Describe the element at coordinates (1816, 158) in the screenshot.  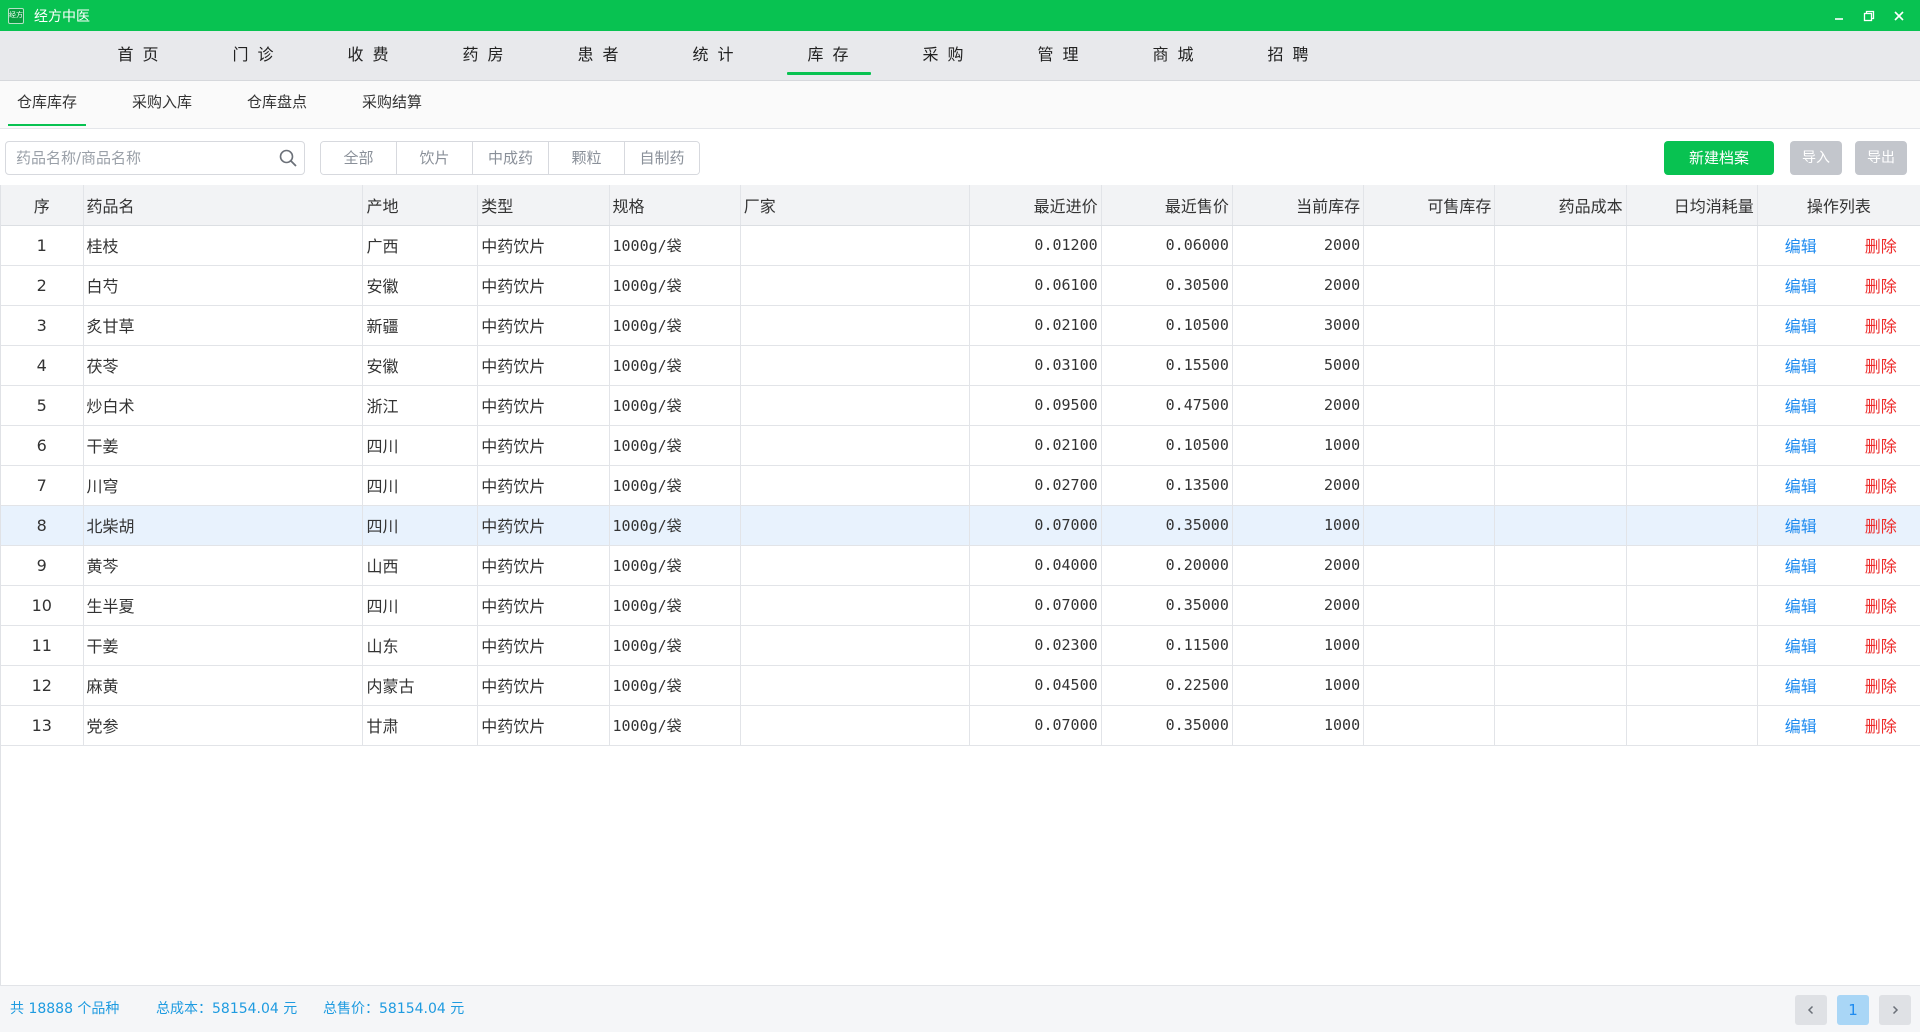
I see `import-button: 导入` at that location.